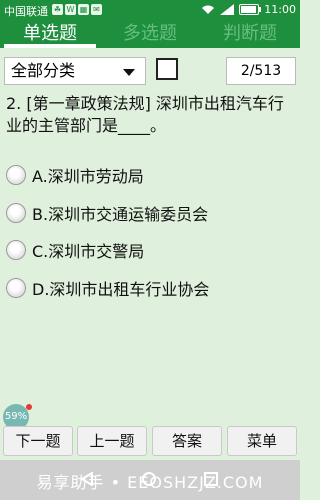 Image resolution: width=320 pixels, height=500 pixels. Describe the element at coordinates (262, 441) in the screenshot. I see `menu-button: 菜单` at that location.